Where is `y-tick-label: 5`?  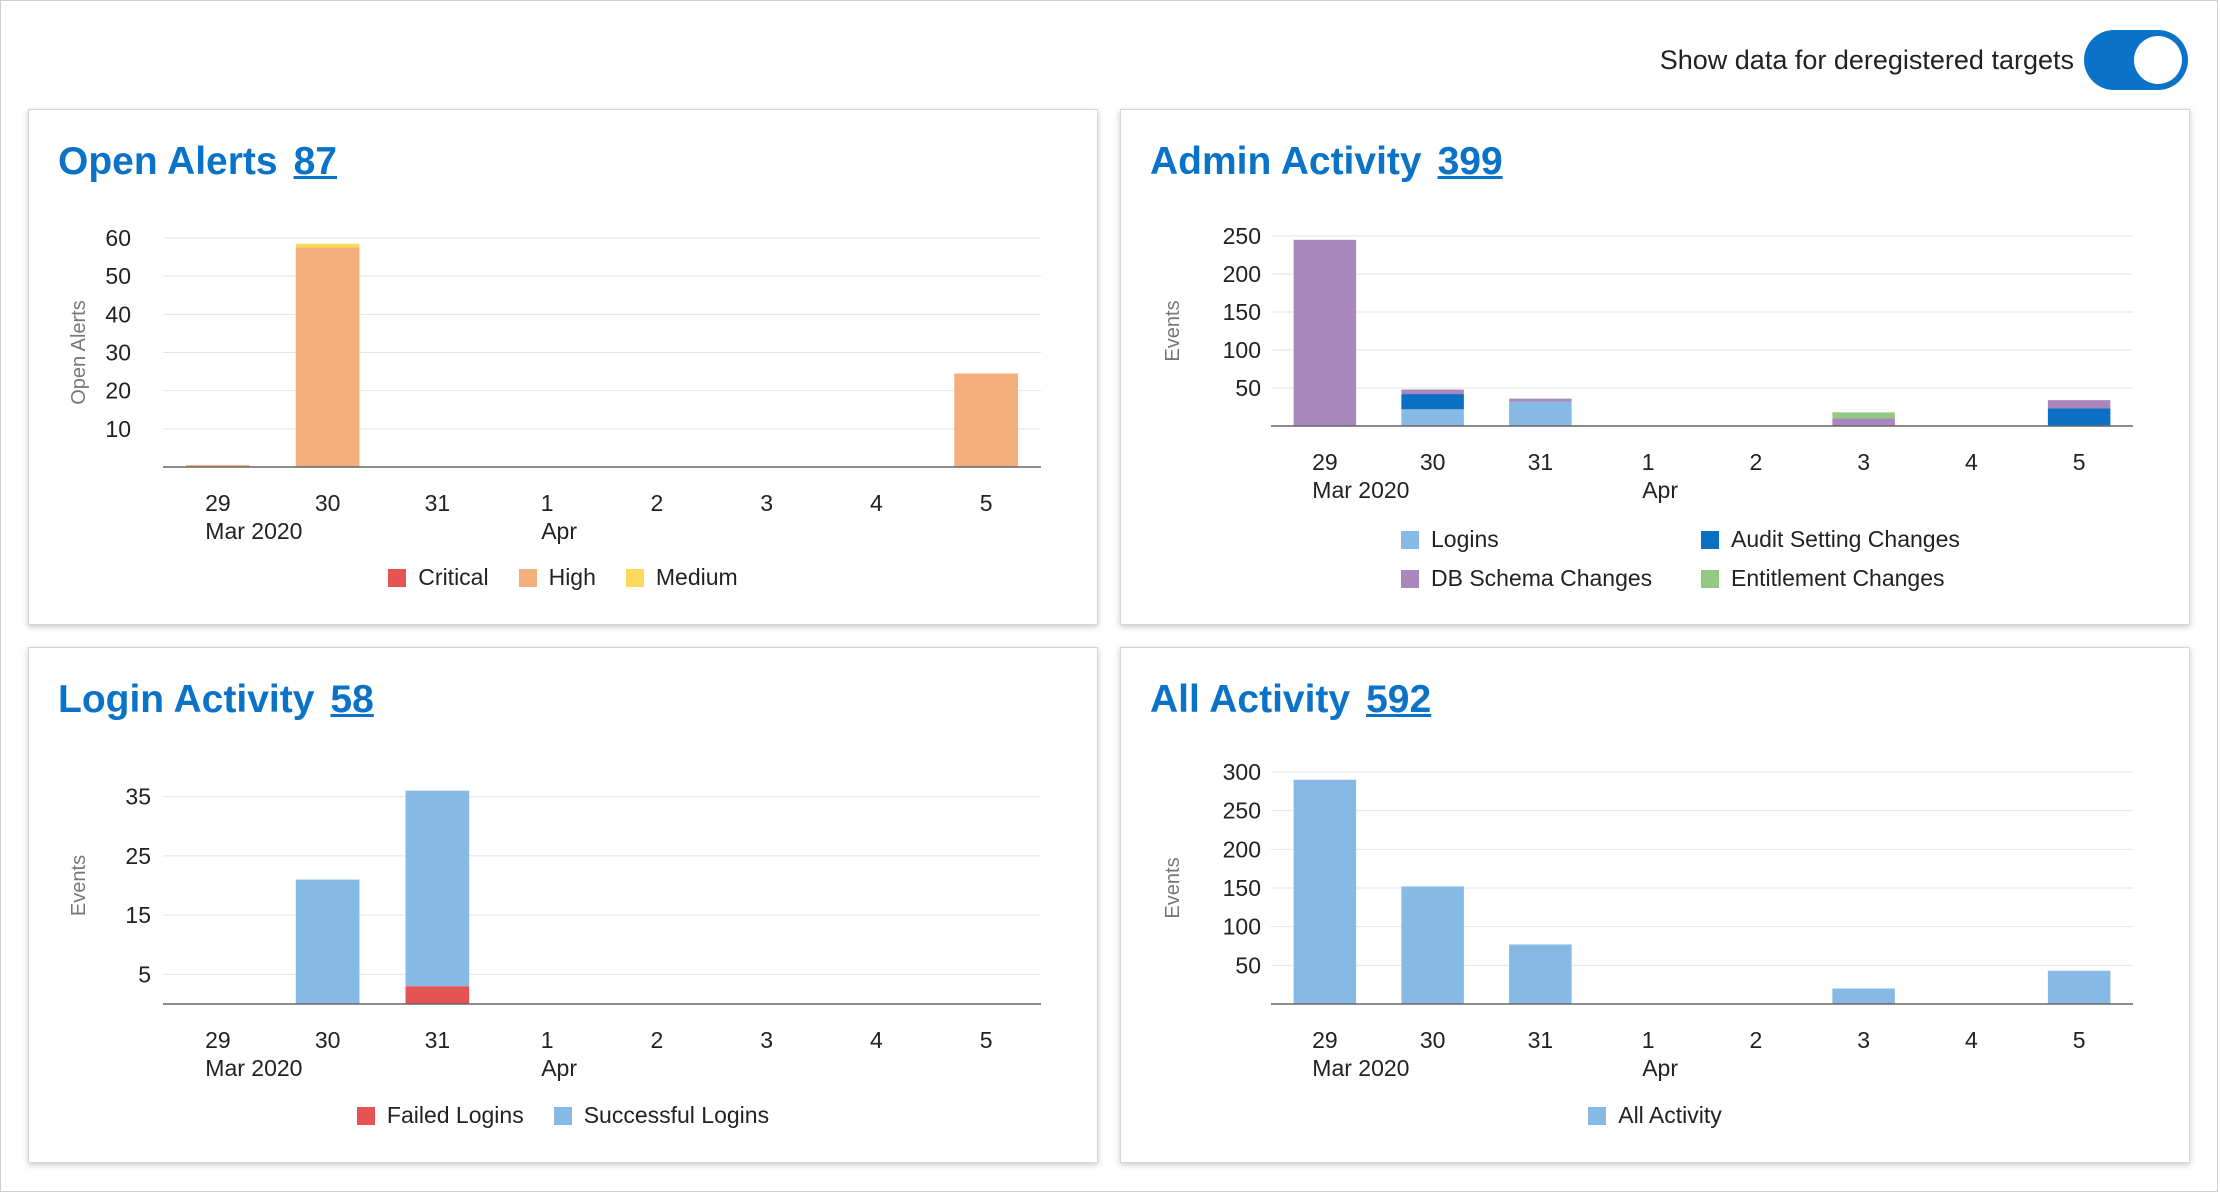
y-tick-label: 5 is located at coordinates (144, 974).